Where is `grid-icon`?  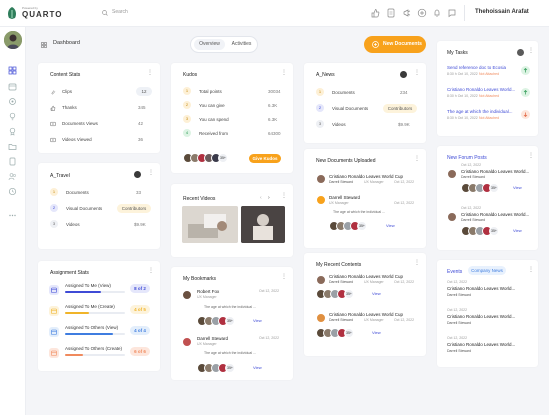 grid-icon is located at coordinates (12, 70).